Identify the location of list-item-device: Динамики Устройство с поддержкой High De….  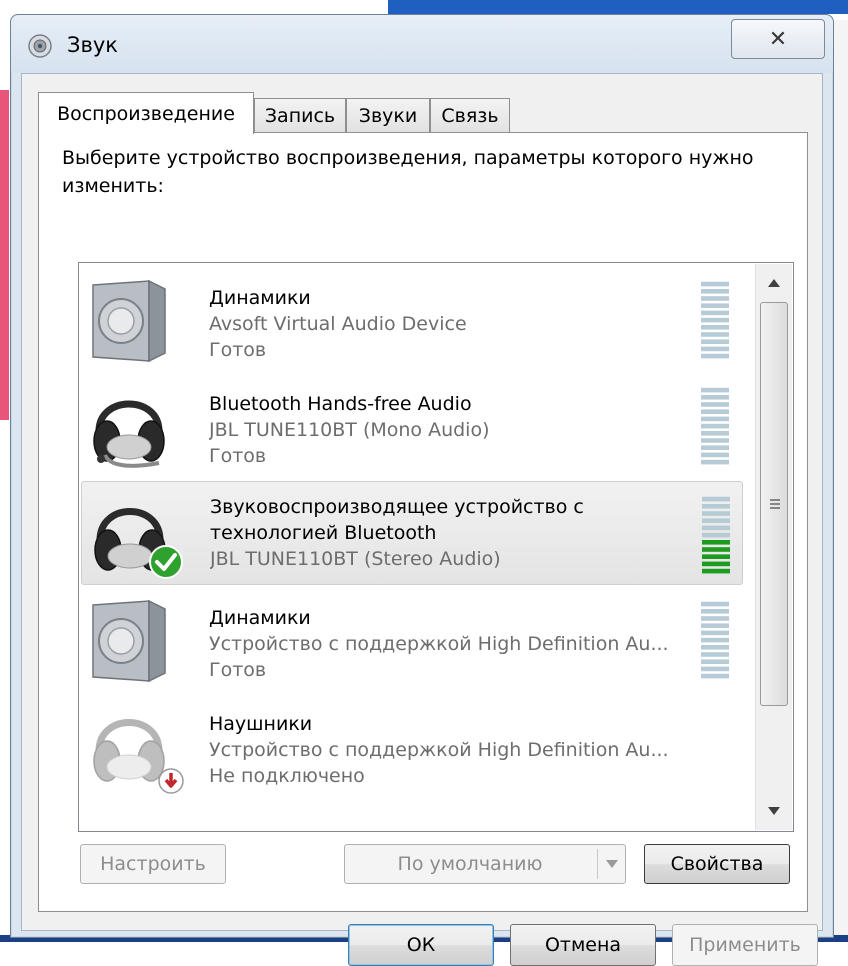
(412, 639).